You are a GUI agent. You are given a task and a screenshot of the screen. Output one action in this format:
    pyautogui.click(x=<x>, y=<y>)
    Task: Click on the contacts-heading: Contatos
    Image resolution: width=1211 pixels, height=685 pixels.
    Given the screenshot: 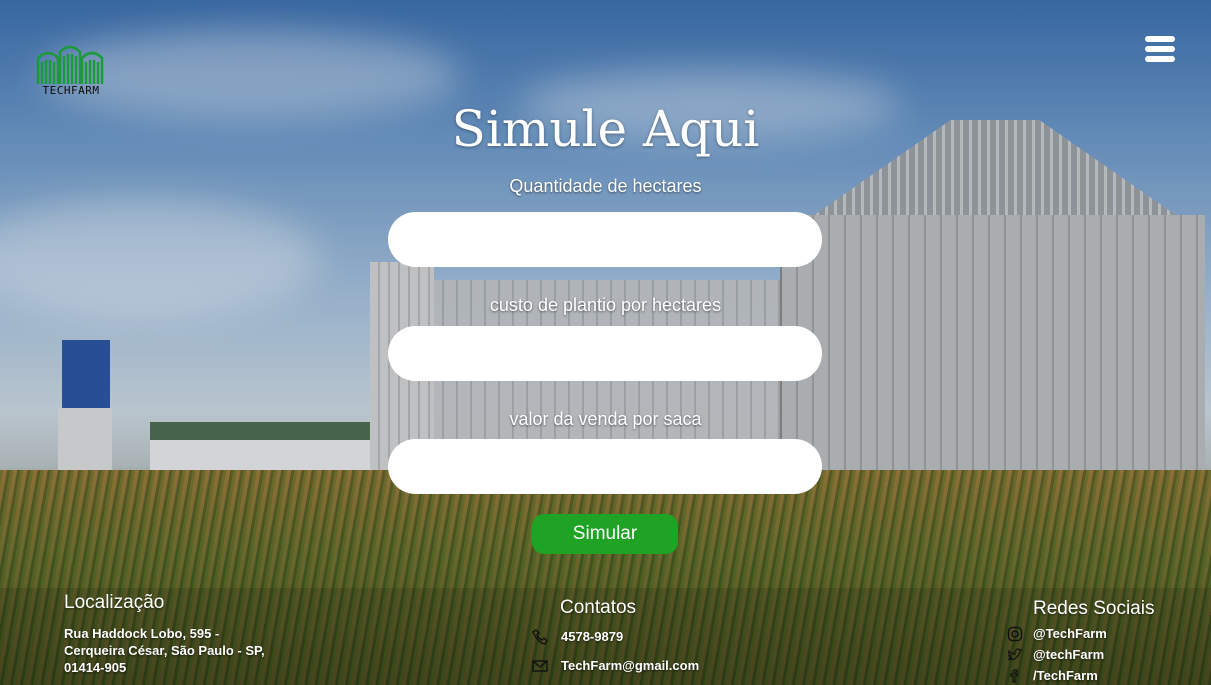 What is the action you would take?
    pyautogui.click(x=598, y=607)
    